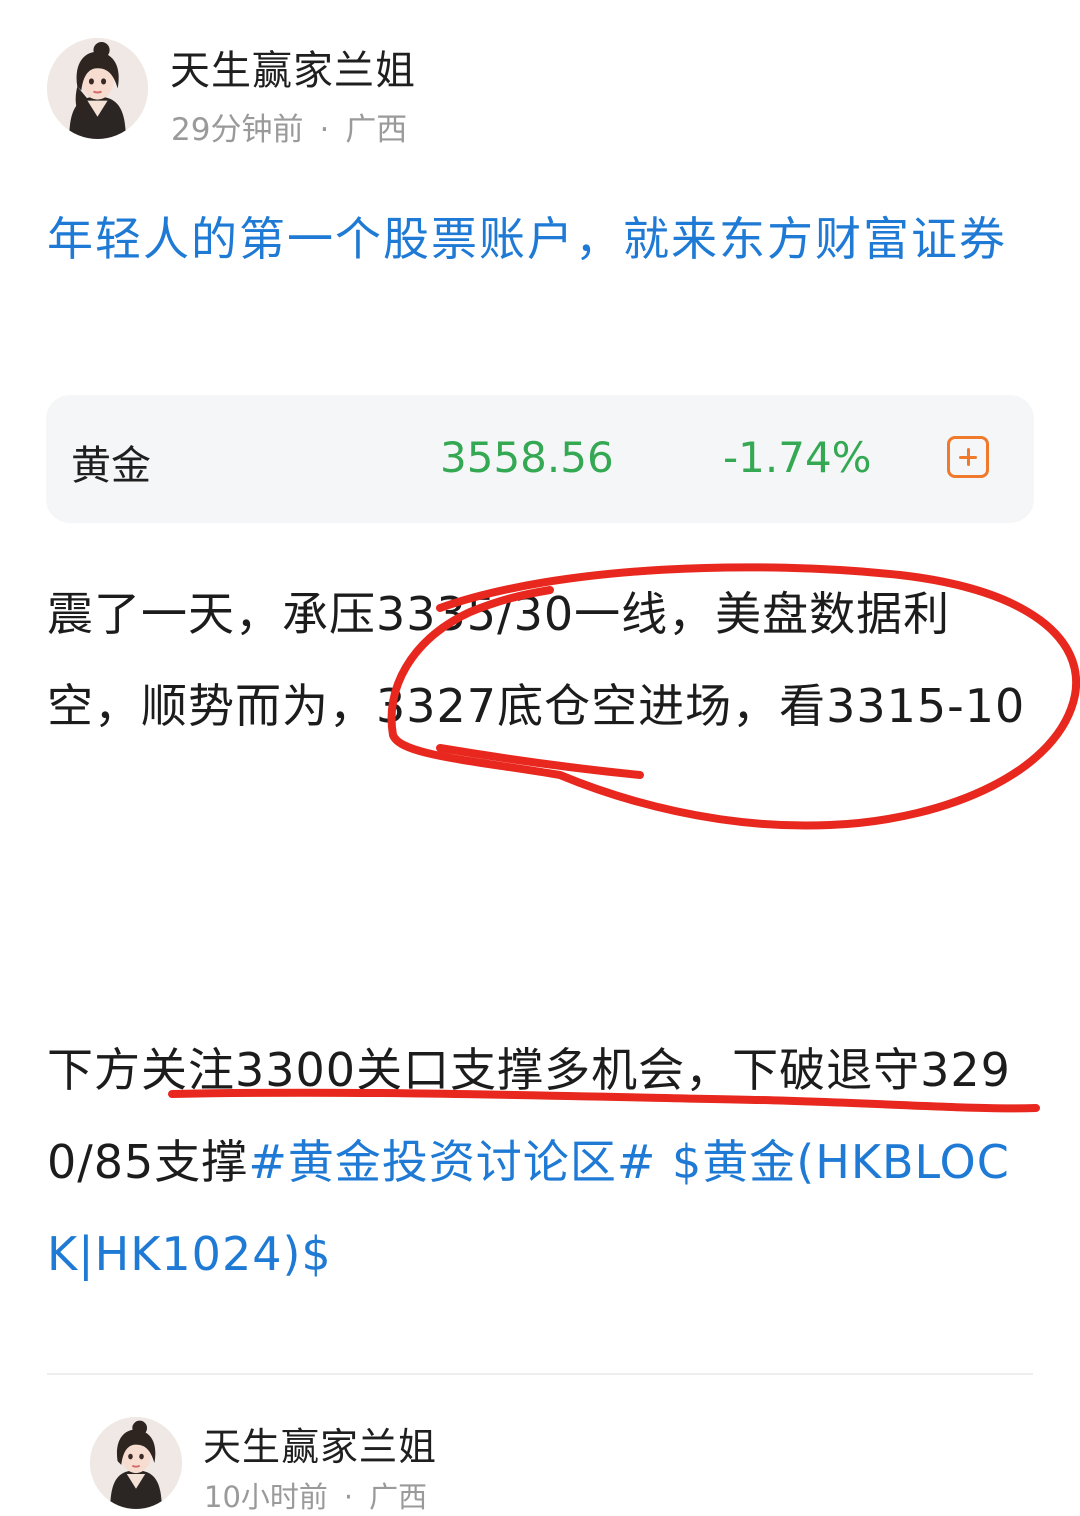 This screenshot has height=1516, width=1080. I want to click on next-post-time: 10小时前, so click(266, 1497).